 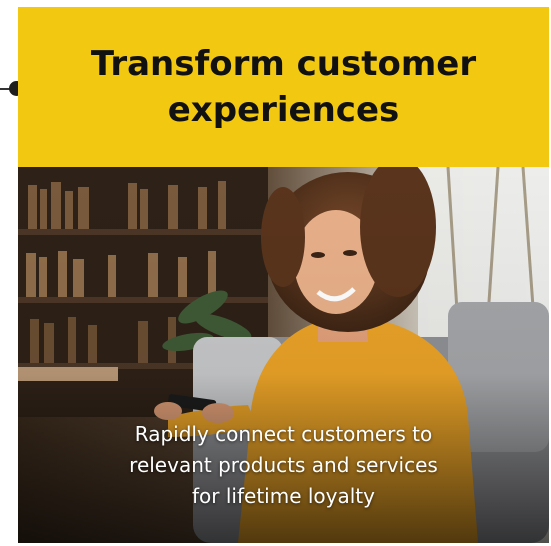 I want to click on card-title: Transform customer experiences, so click(x=284, y=87).